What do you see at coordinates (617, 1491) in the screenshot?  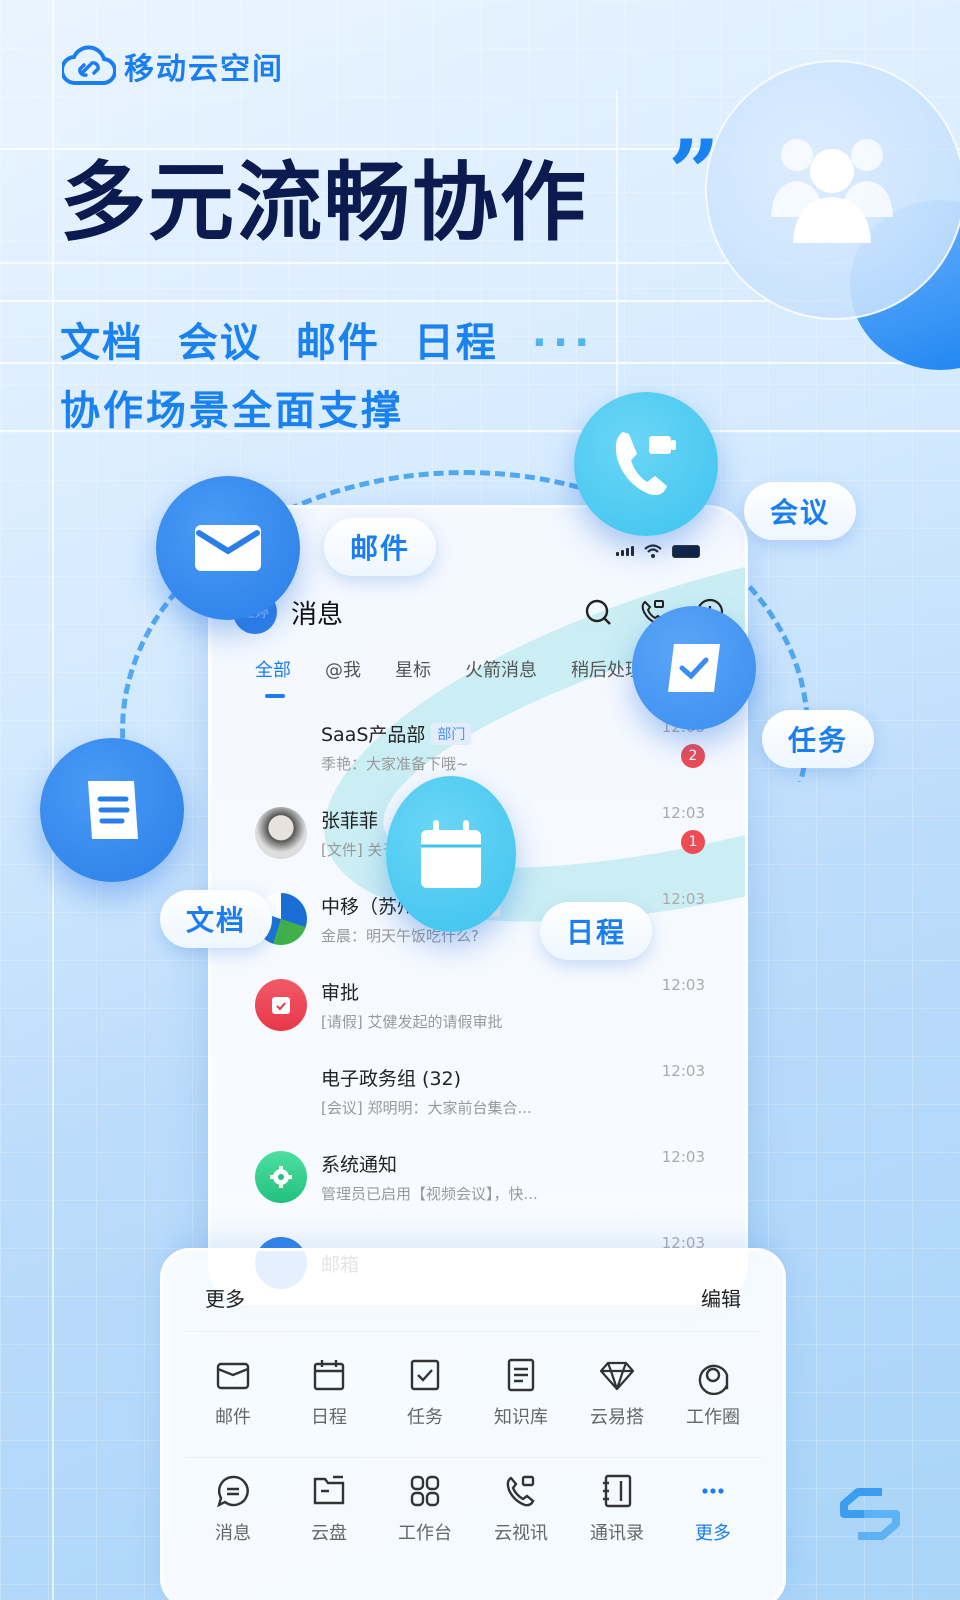 I see `contacts-book-icon` at bounding box center [617, 1491].